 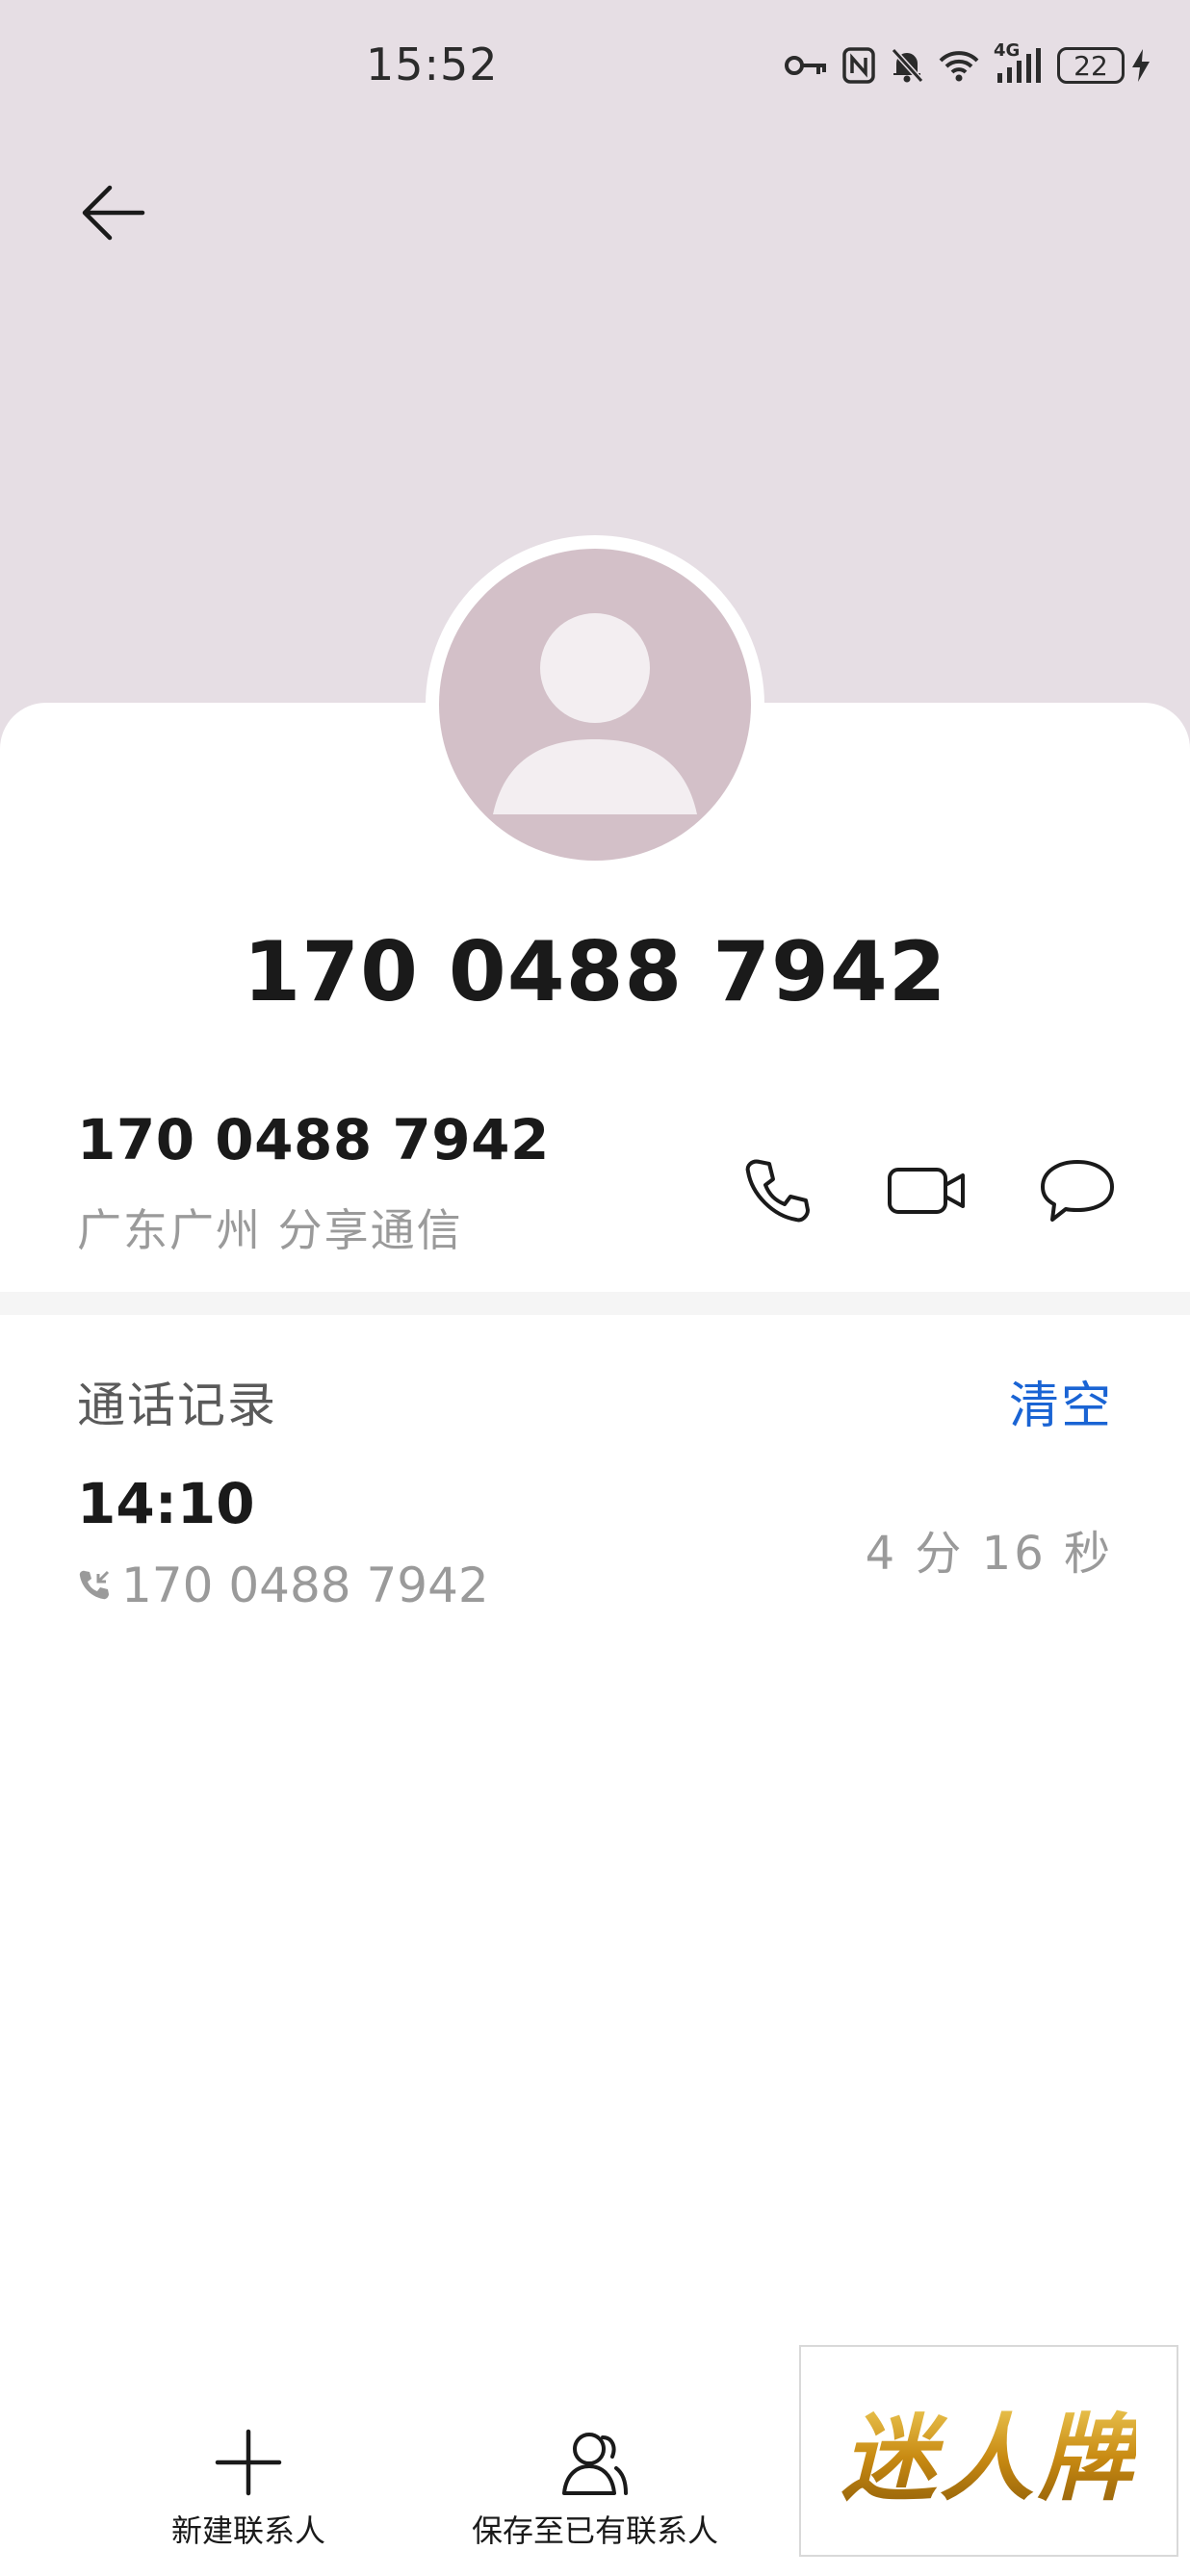 I want to click on new-contact-button: 新建联系人, so click(x=249, y=2489).